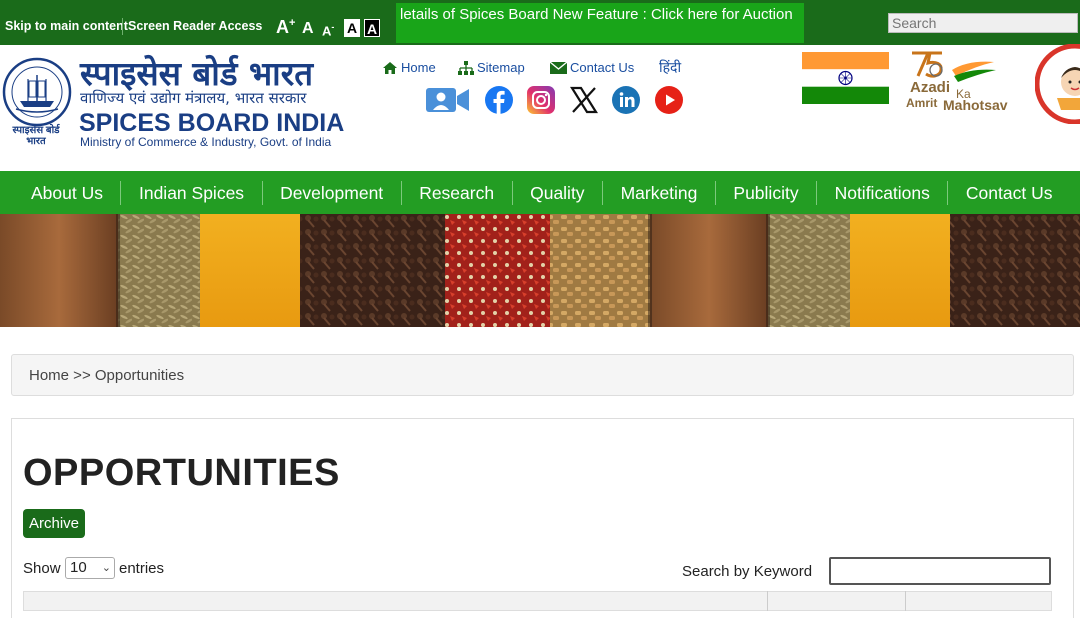  I want to click on screen-reader-access-link: Screen Reader Access, so click(195, 26).